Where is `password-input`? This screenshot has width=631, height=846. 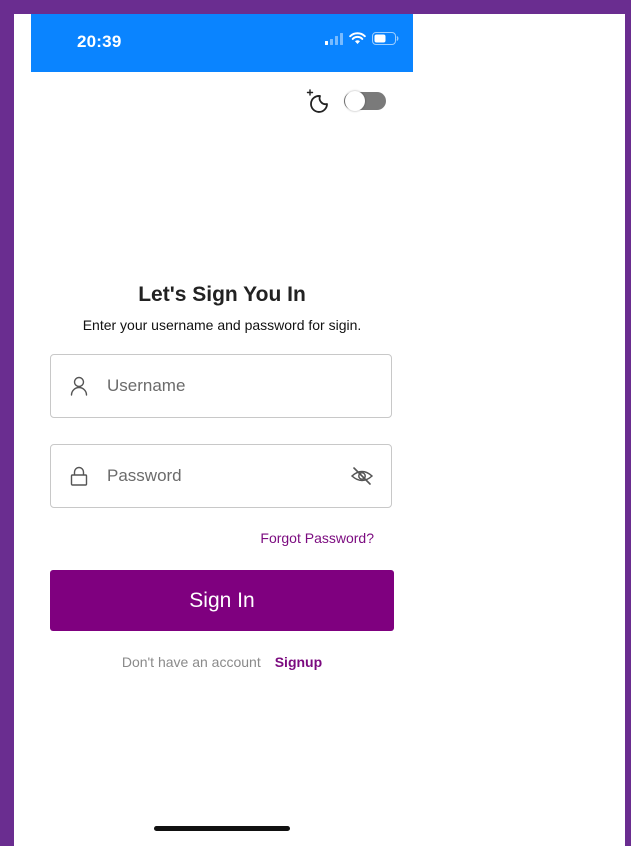
password-input is located at coordinates (228, 476).